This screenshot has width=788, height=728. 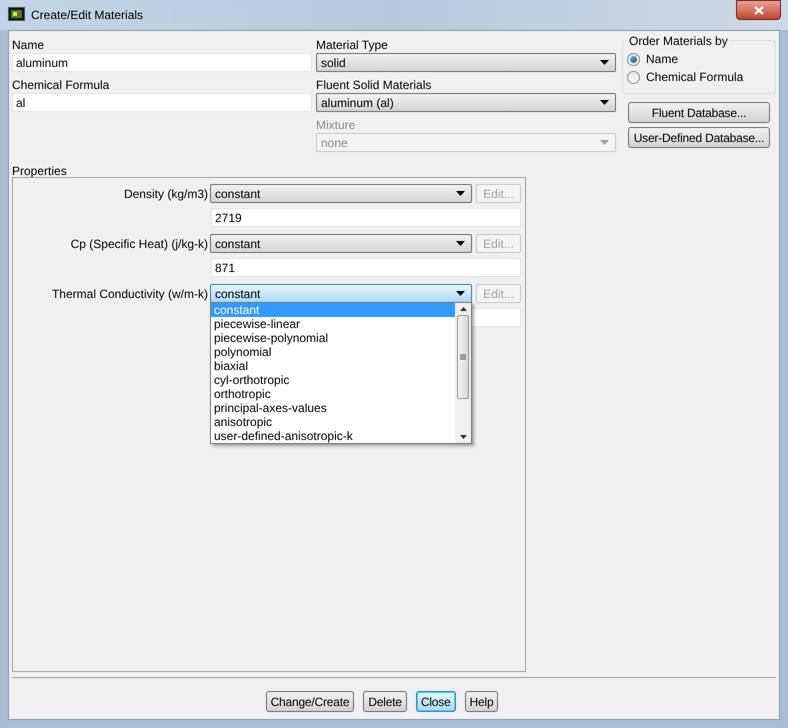 I want to click on list-option: biaxial, so click(x=333, y=366).